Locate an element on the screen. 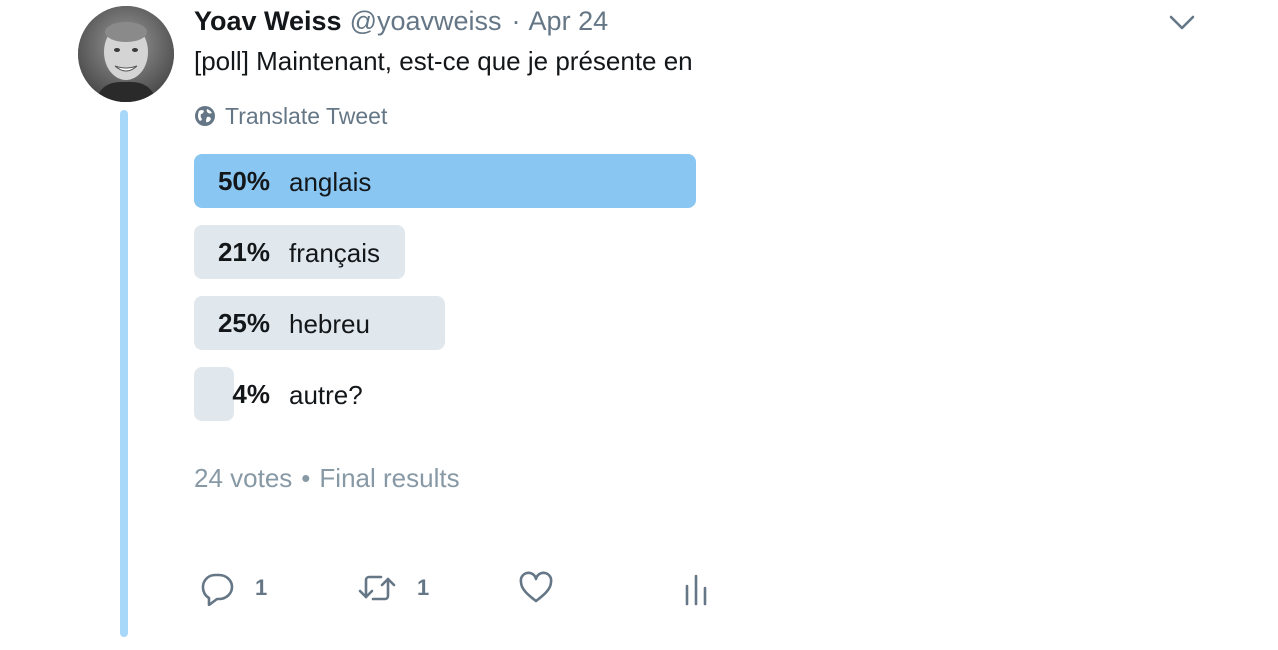 This screenshot has height=650, width=1278. tweet-header: Yoav Weiss @yoavweiss · Apr 24 is located at coordinates (401, 21).